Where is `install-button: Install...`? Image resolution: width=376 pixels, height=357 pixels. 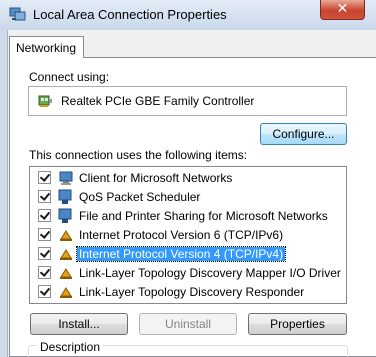
install-button: Install... is located at coordinates (79, 324).